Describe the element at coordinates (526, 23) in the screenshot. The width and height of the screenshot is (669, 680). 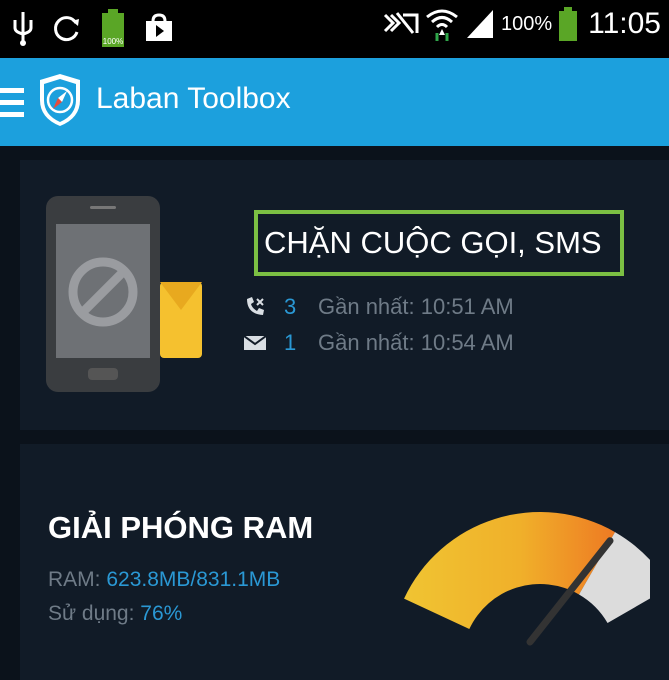
I see `battery-percent: 100%` at that location.